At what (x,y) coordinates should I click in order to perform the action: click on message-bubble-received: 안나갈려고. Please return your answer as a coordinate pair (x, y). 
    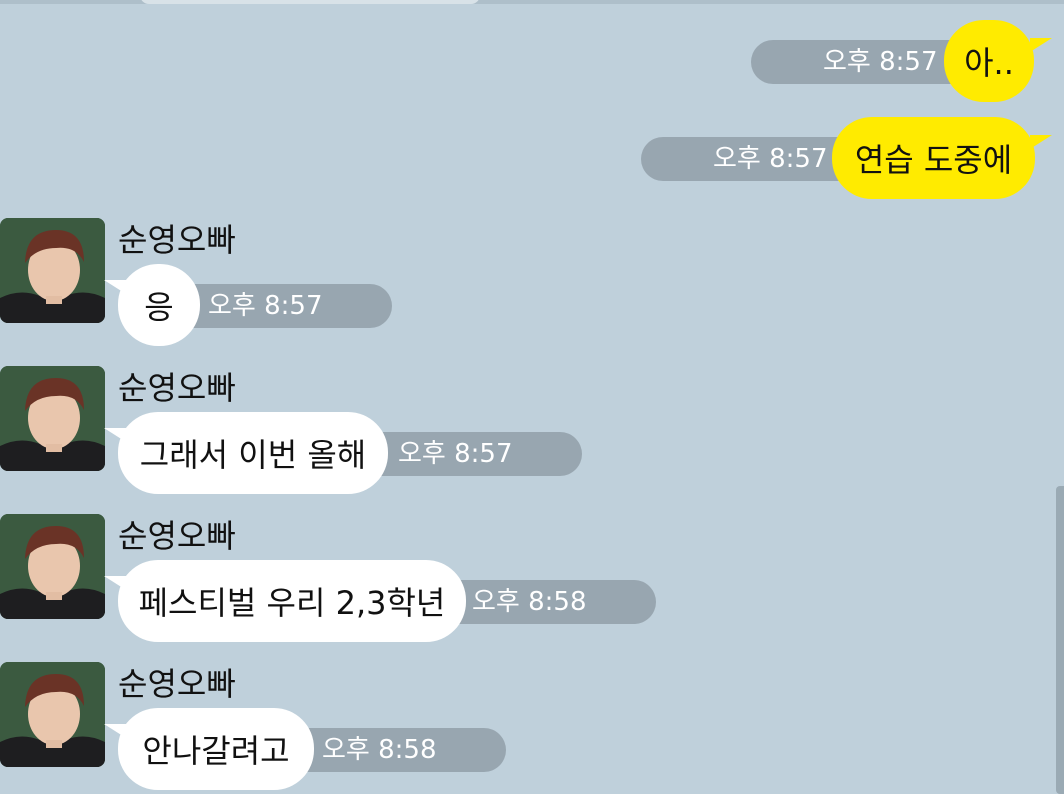
    Looking at the image, I should click on (216, 749).